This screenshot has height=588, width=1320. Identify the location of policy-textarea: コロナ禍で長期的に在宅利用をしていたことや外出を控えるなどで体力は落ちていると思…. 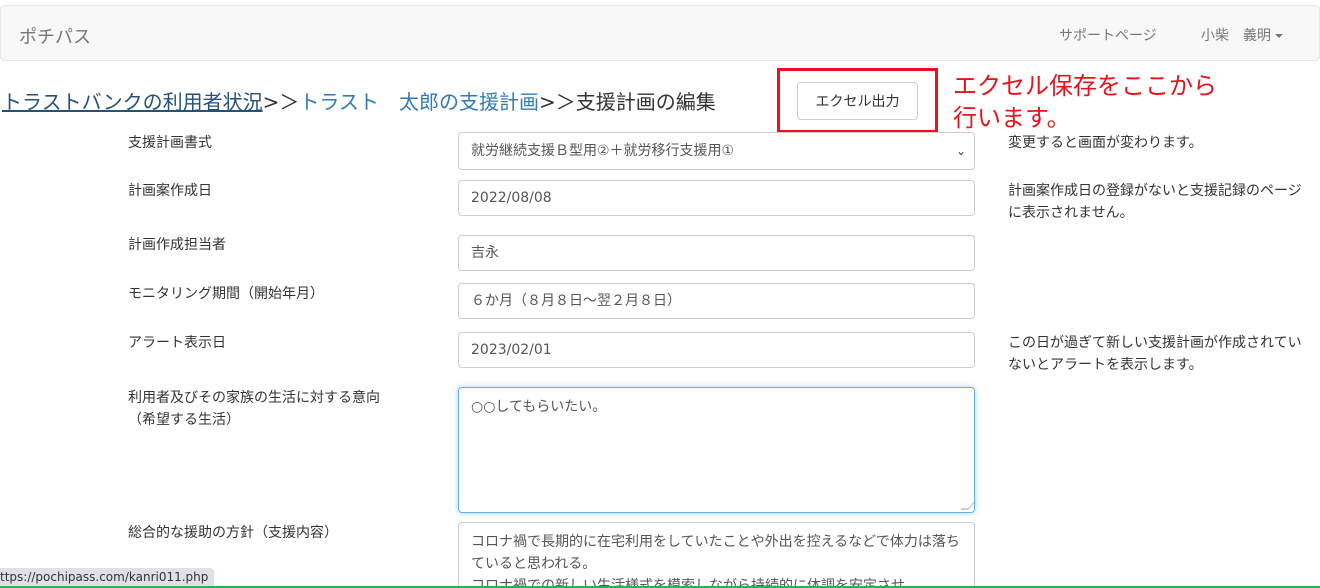
(716, 555).